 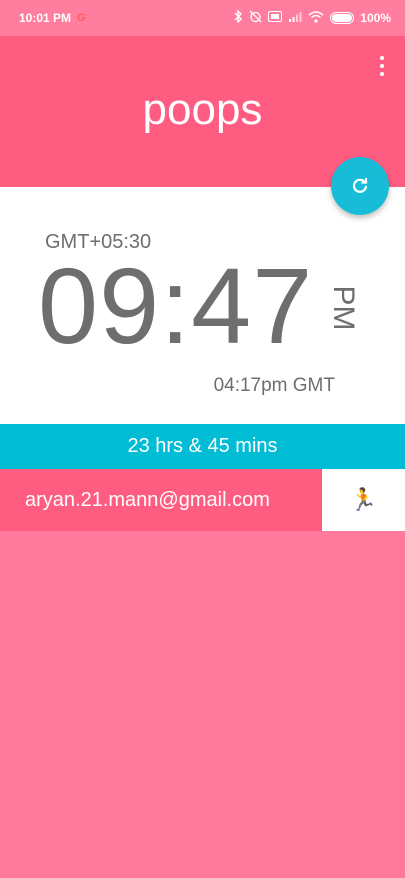 I want to click on battery-fill, so click(x=342, y=18).